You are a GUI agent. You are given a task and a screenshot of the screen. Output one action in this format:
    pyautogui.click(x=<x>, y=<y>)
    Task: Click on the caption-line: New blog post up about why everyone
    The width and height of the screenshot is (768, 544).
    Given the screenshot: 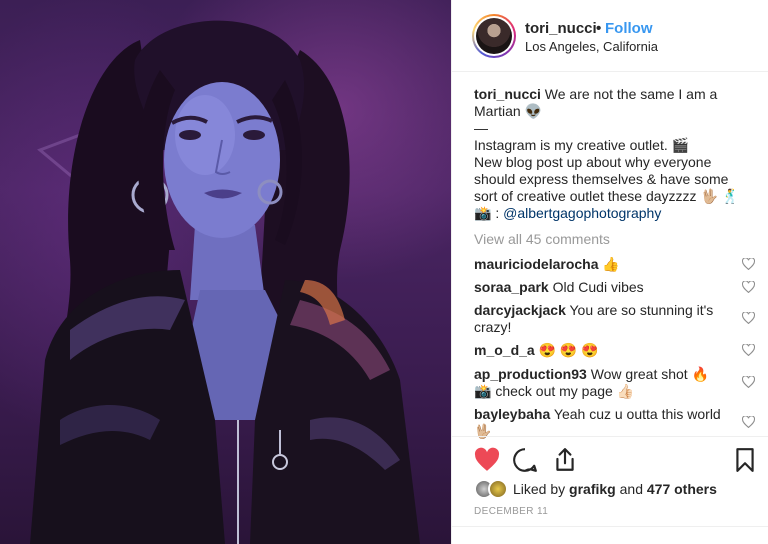 What is the action you would take?
    pyautogui.click(x=593, y=162)
    